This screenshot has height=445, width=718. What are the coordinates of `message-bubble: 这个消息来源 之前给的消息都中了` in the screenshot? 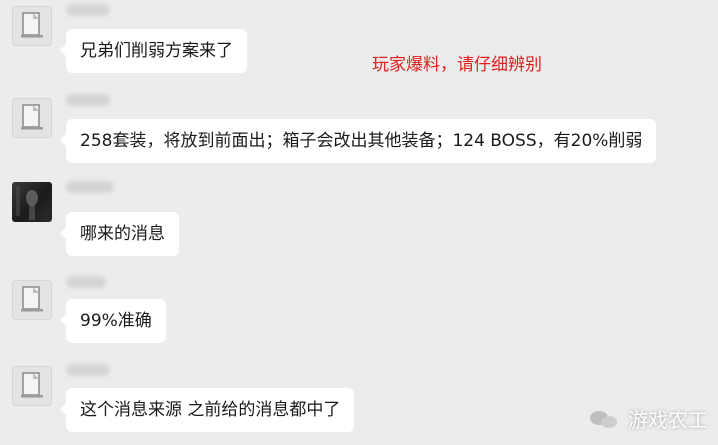 It's located at (207, 410).